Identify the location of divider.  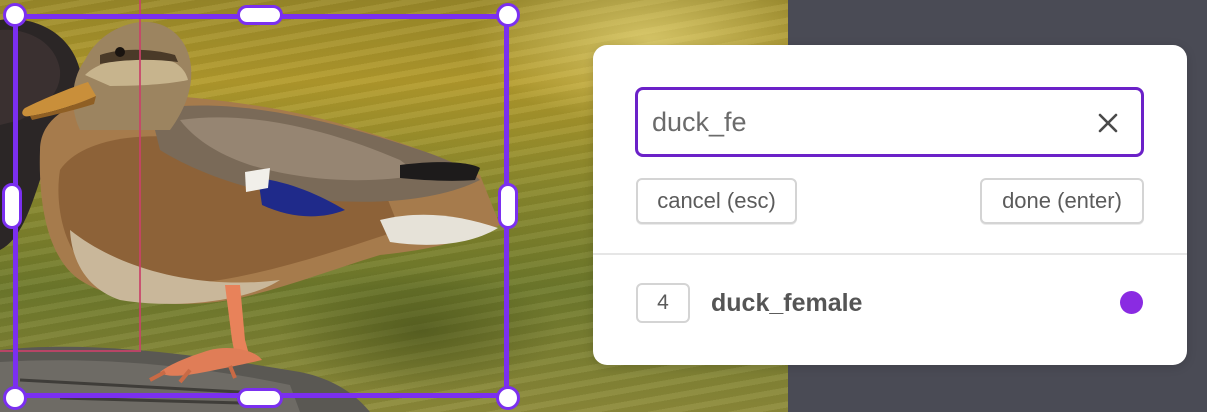
(890, 254).